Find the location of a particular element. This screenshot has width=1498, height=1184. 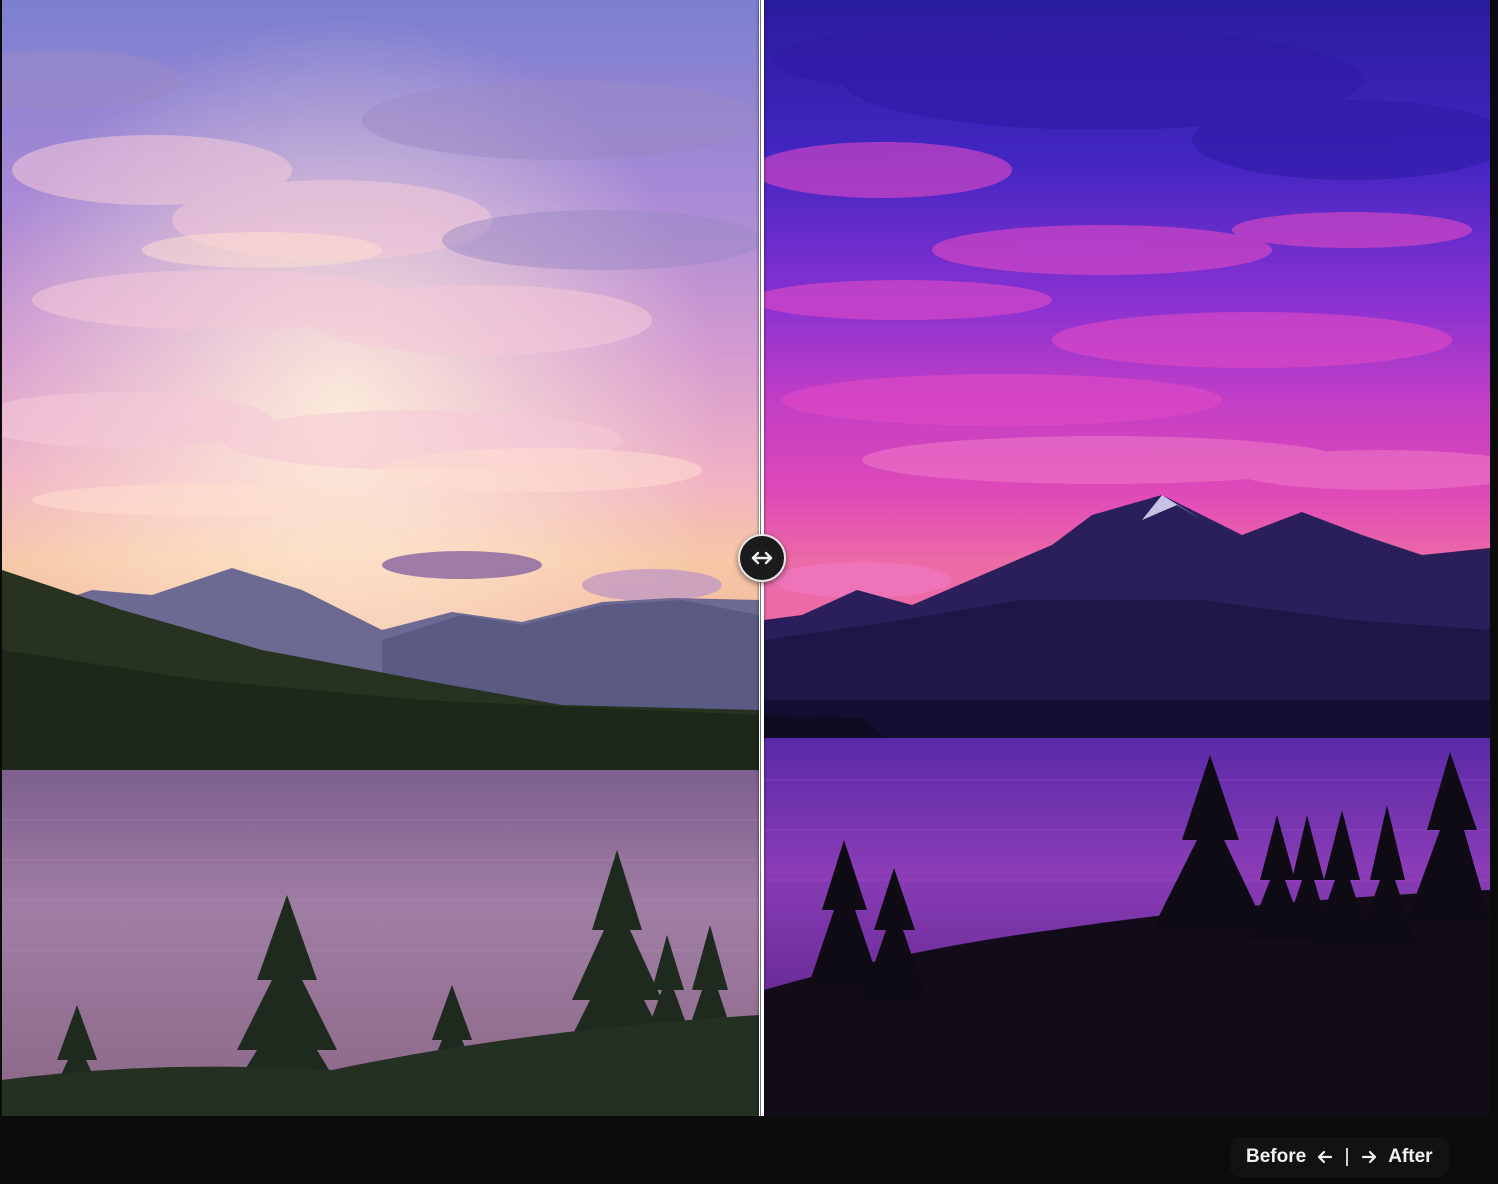

legend-separator is located at coordinates (1347, 1157).